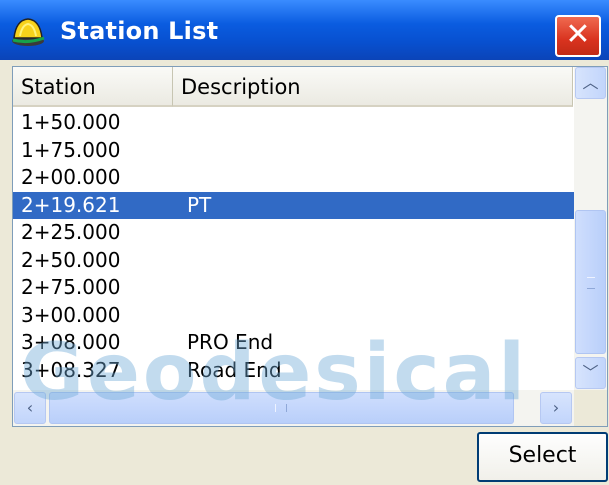 The height and width of the screenshot is (485, 609). What do you see at coordinates (71, 342) in the screenshot?
I see `station-cell: 3+08.000` at bounding box center [71, 342].